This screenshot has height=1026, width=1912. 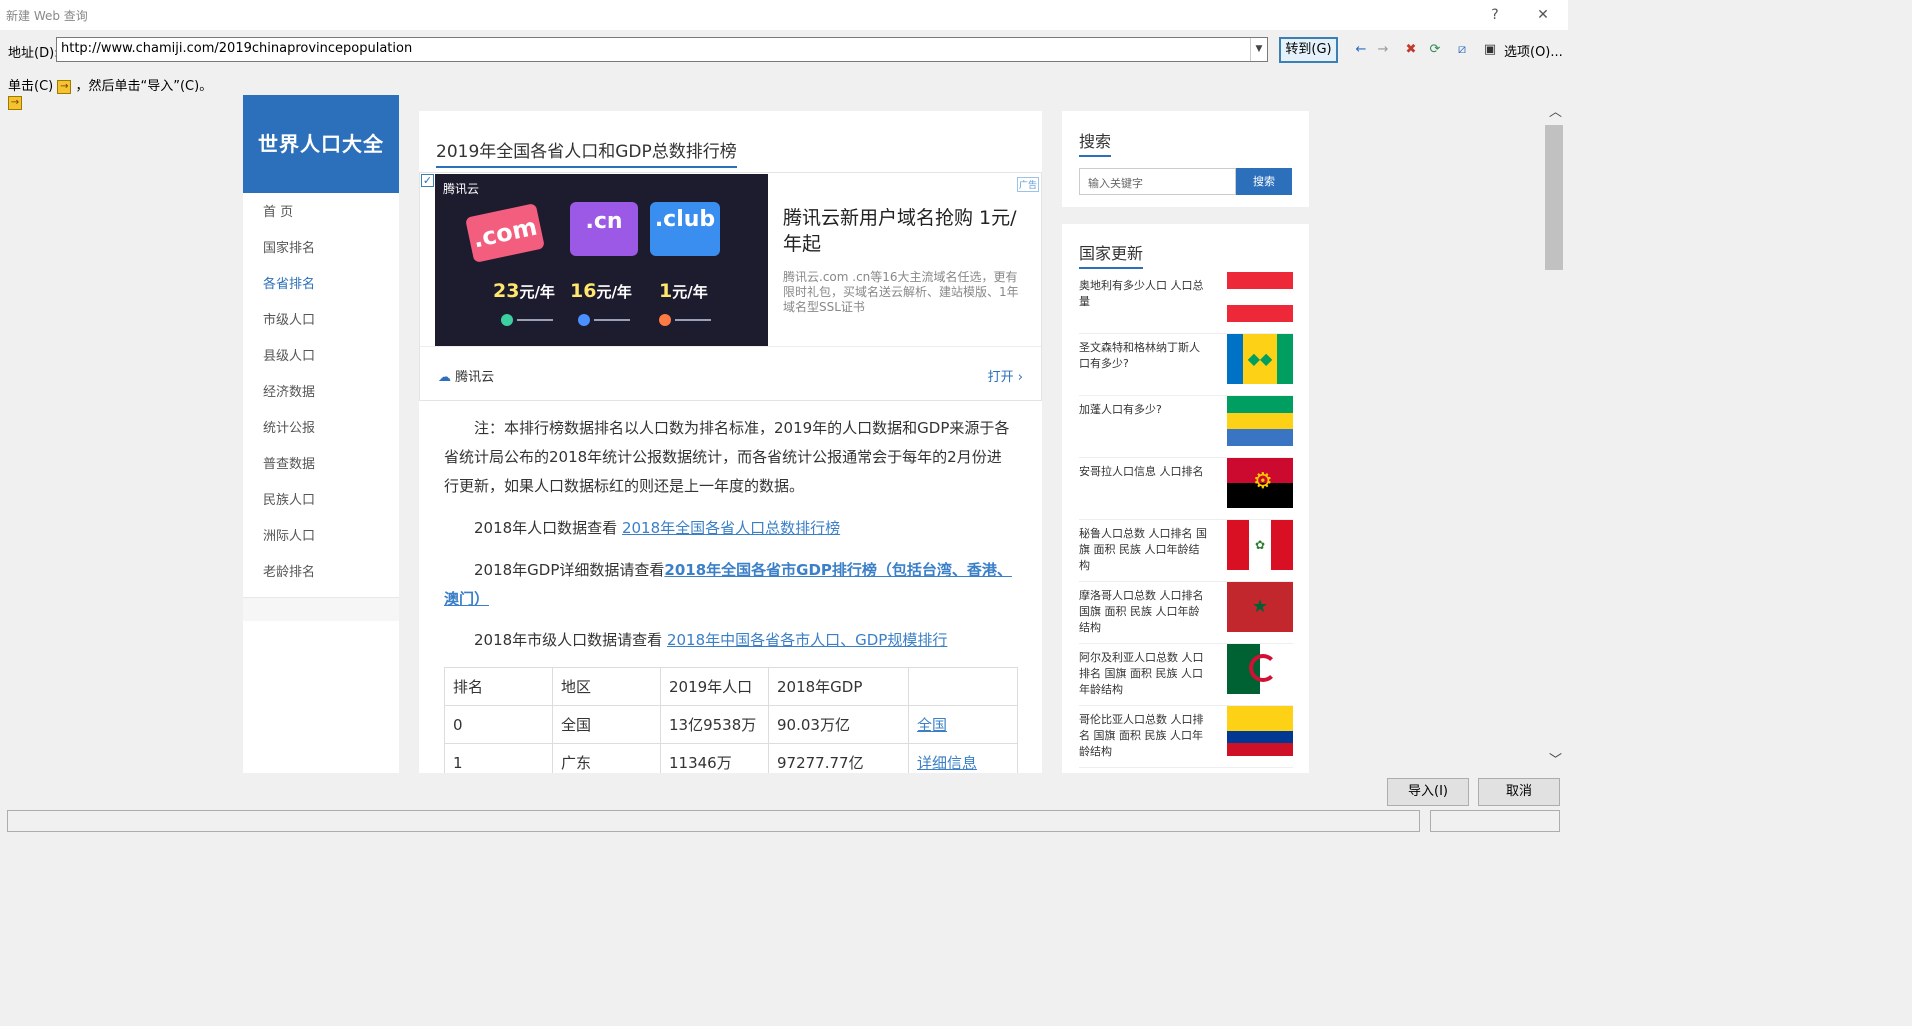 What do you see at coordinates (606, 724) in the screenshot?
I see `cell-region: 全国` at bounding box center [606, 724].